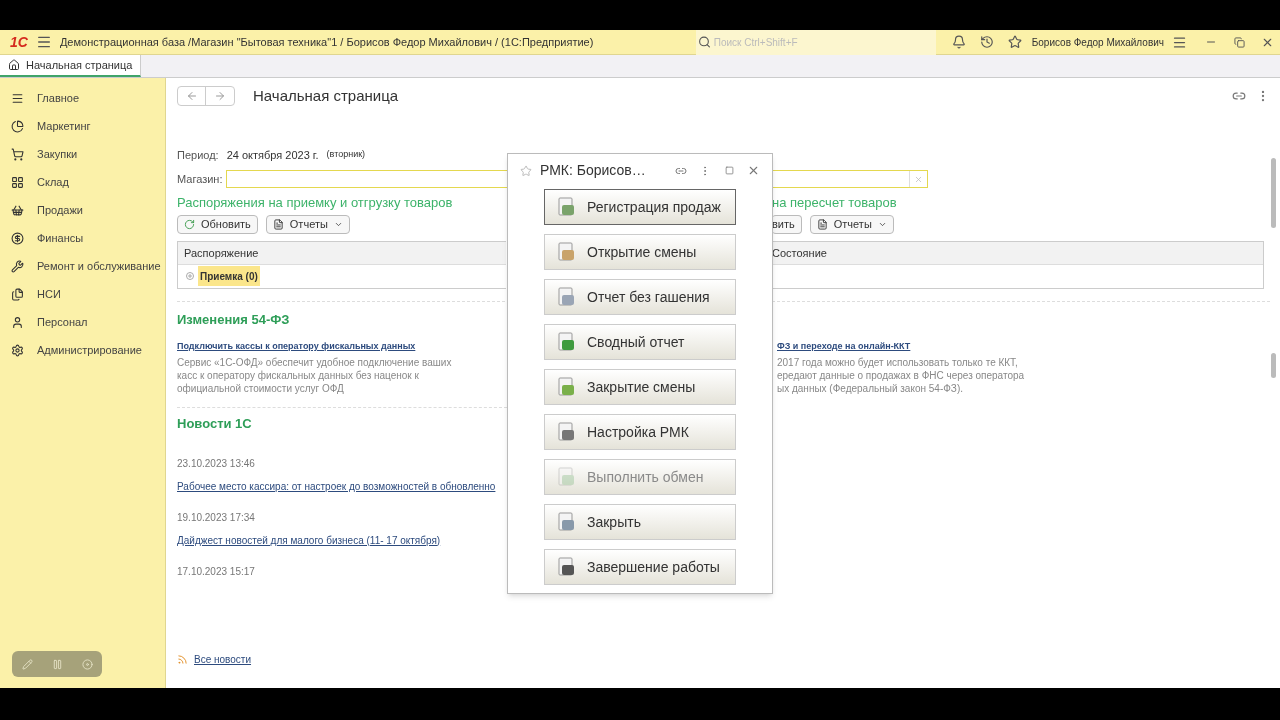 This screenshot has width=1280, height=720. I want to click on window-title: Демонстрационная база /Магазин "Бытовая техника"1 / Борисов Федор Михайлович / (1С:Предприятие), so click(326, 42).